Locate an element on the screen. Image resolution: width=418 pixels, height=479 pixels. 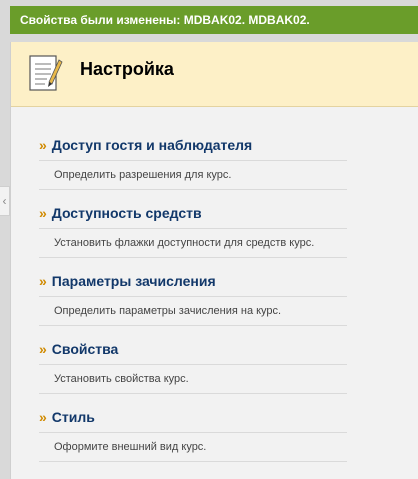
sidebar-collapse-button: ‹ is located at coordinates (5, 201).